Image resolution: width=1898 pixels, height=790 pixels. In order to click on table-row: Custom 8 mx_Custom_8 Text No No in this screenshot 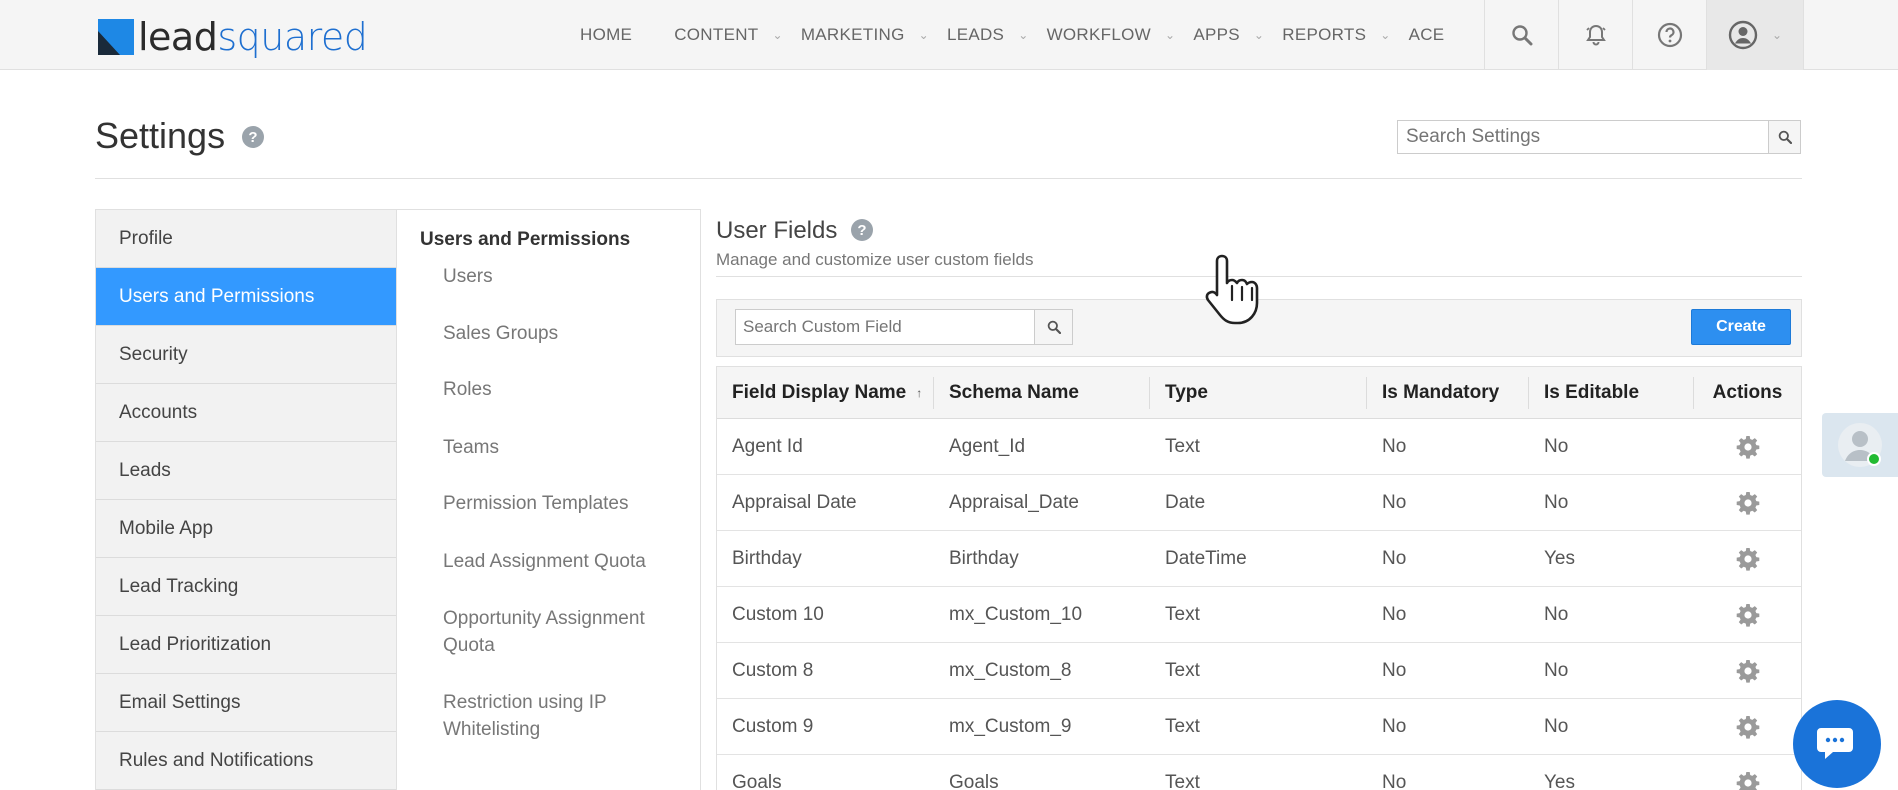, I will do `click(1259, 671)`.